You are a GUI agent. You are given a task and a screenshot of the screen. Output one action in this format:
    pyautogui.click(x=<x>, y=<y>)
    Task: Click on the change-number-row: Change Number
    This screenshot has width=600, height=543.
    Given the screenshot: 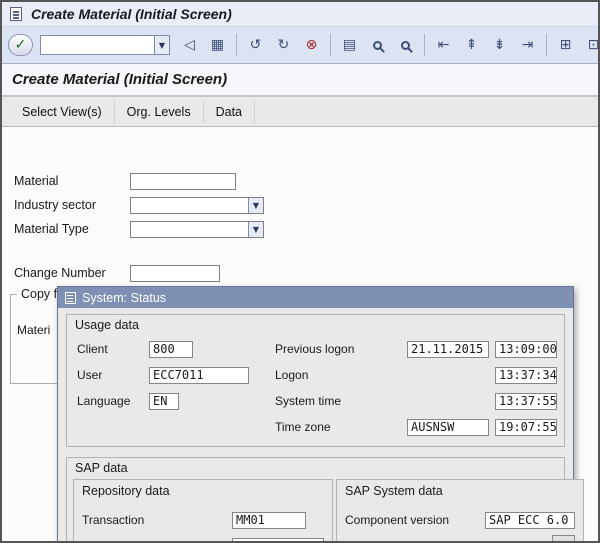 What is the action you would take?
    pyautogui.click(x=117, y=273)
    